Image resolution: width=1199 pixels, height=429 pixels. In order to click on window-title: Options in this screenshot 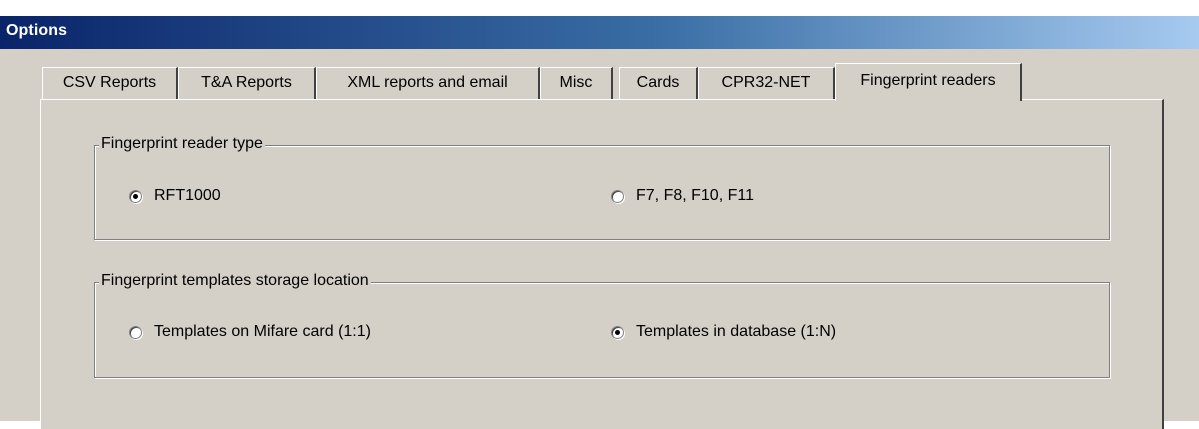, I will do `click(37, 30)`.